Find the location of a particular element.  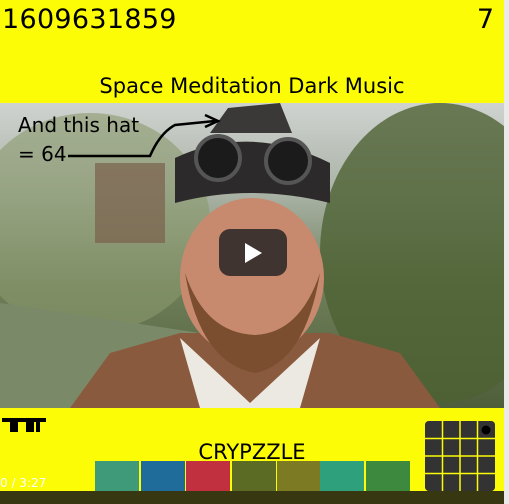

play-icon is located at coordinates (253, 253).